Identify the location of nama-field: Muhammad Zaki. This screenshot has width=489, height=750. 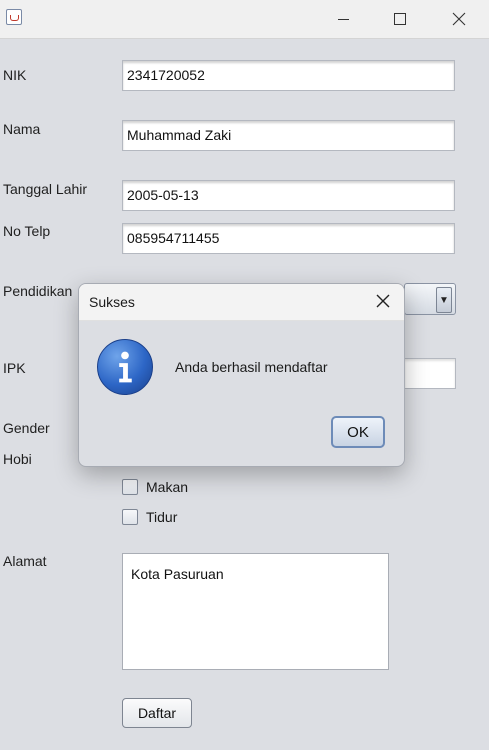
(288, 135).